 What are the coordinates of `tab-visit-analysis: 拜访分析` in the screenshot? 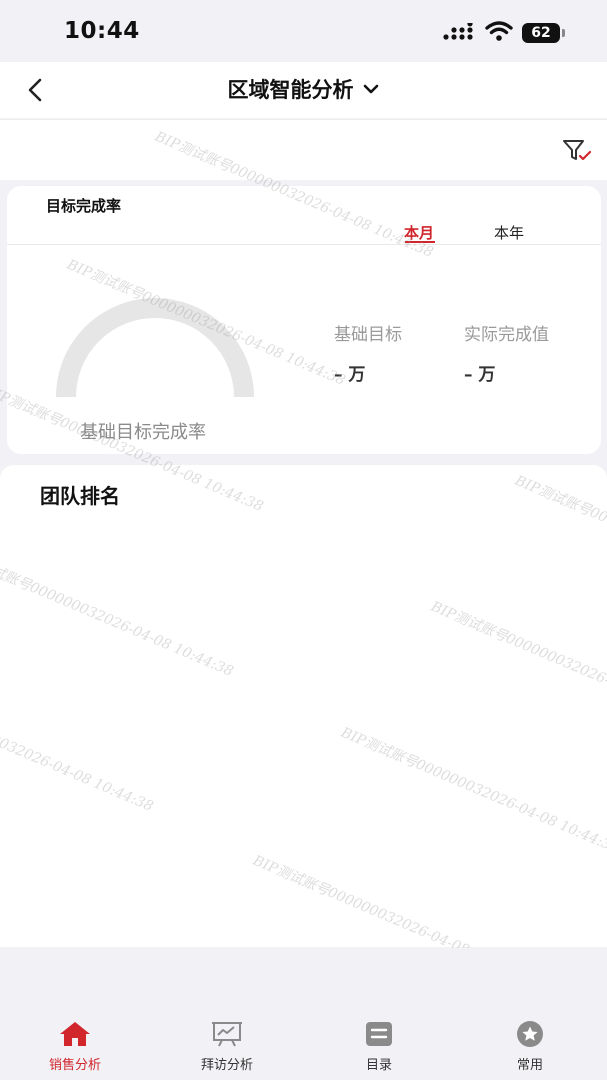 It's located at (227, 1046).